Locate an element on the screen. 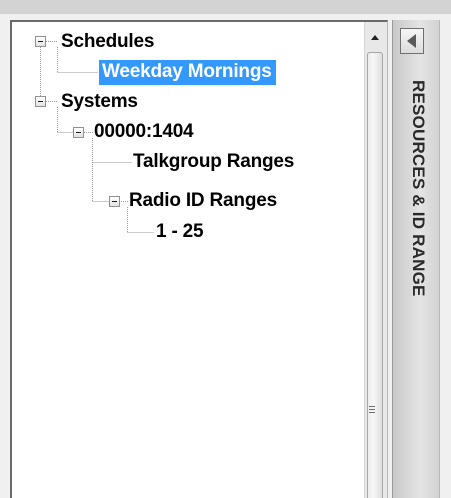  collapse-toggle-systems is located at coordinates (40, 101).